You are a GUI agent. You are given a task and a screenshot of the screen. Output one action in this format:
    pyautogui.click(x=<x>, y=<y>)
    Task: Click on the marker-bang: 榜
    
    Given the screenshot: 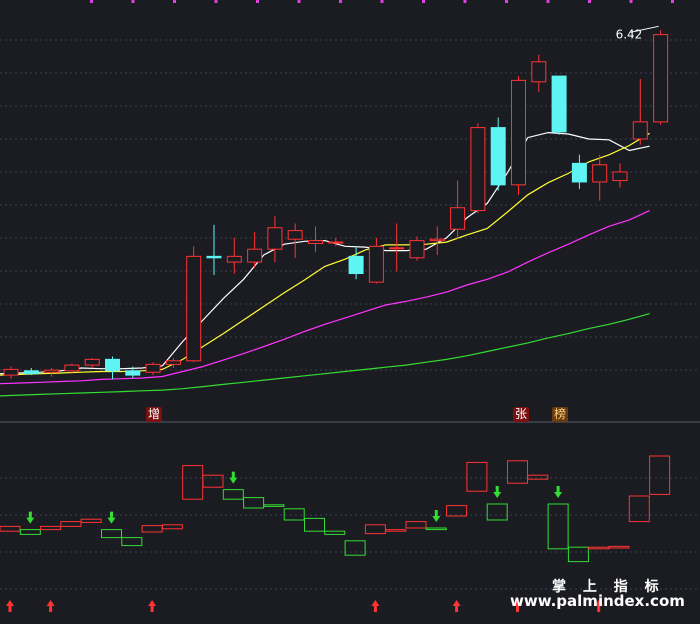 What is the action you would take?
    pyautogui.click(x=560, y=414)
    